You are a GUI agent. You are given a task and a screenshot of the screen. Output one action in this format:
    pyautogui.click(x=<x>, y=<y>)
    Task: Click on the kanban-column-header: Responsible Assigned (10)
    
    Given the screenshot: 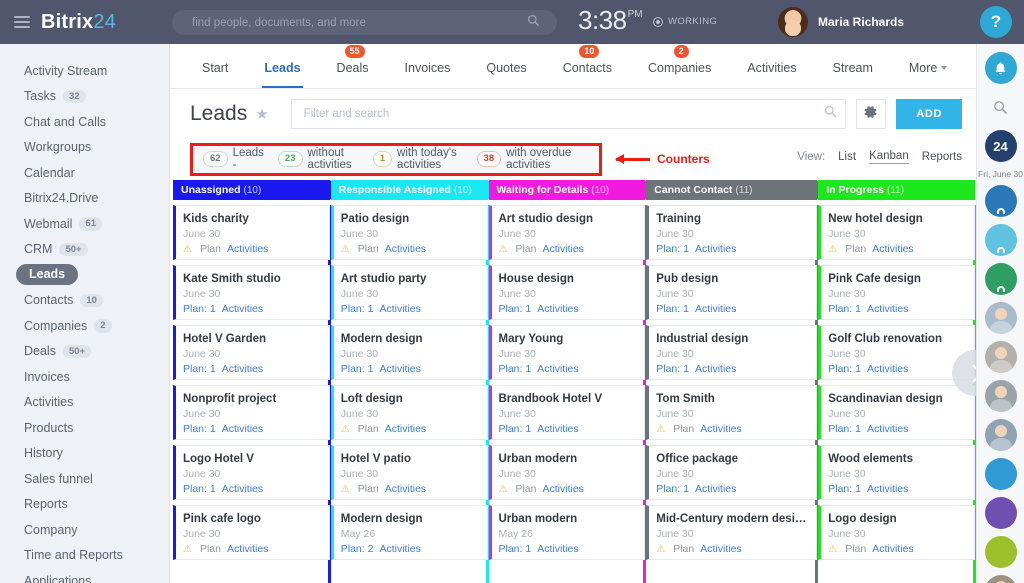 What is the action you would take?
    pyautogui.click(x=413, y=190)
    